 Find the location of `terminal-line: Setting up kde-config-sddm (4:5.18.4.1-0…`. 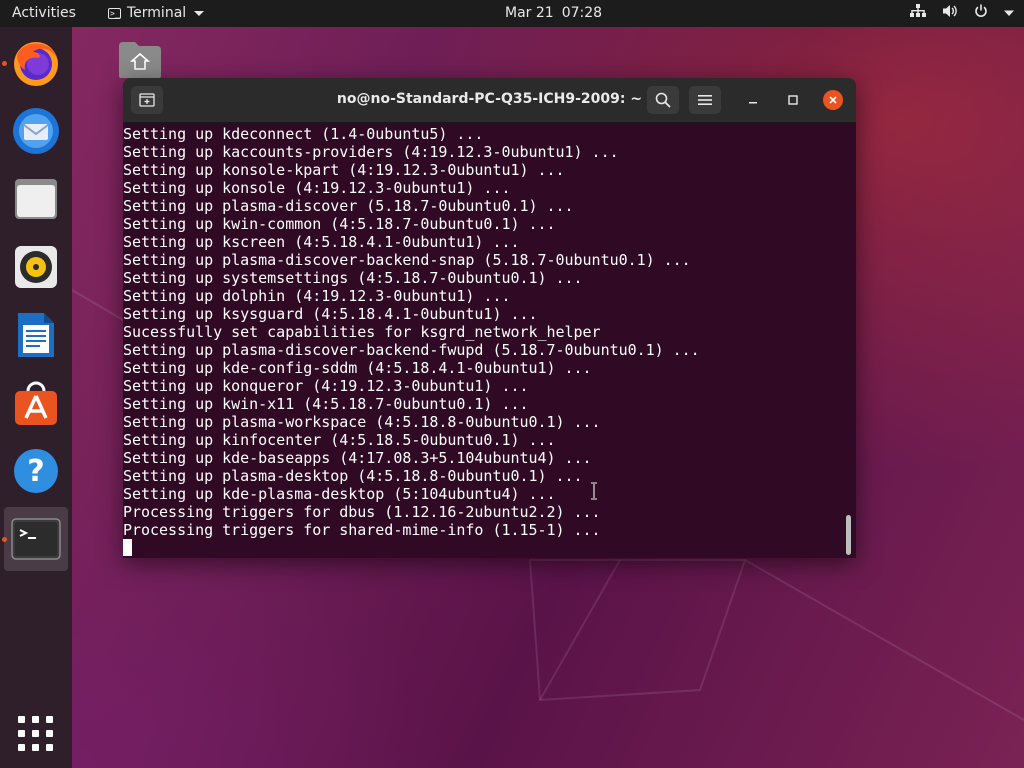

terminal-line: Setting up kde-config-sddm (4:5.18.4.1-0… is located at coordinates (357, 368).